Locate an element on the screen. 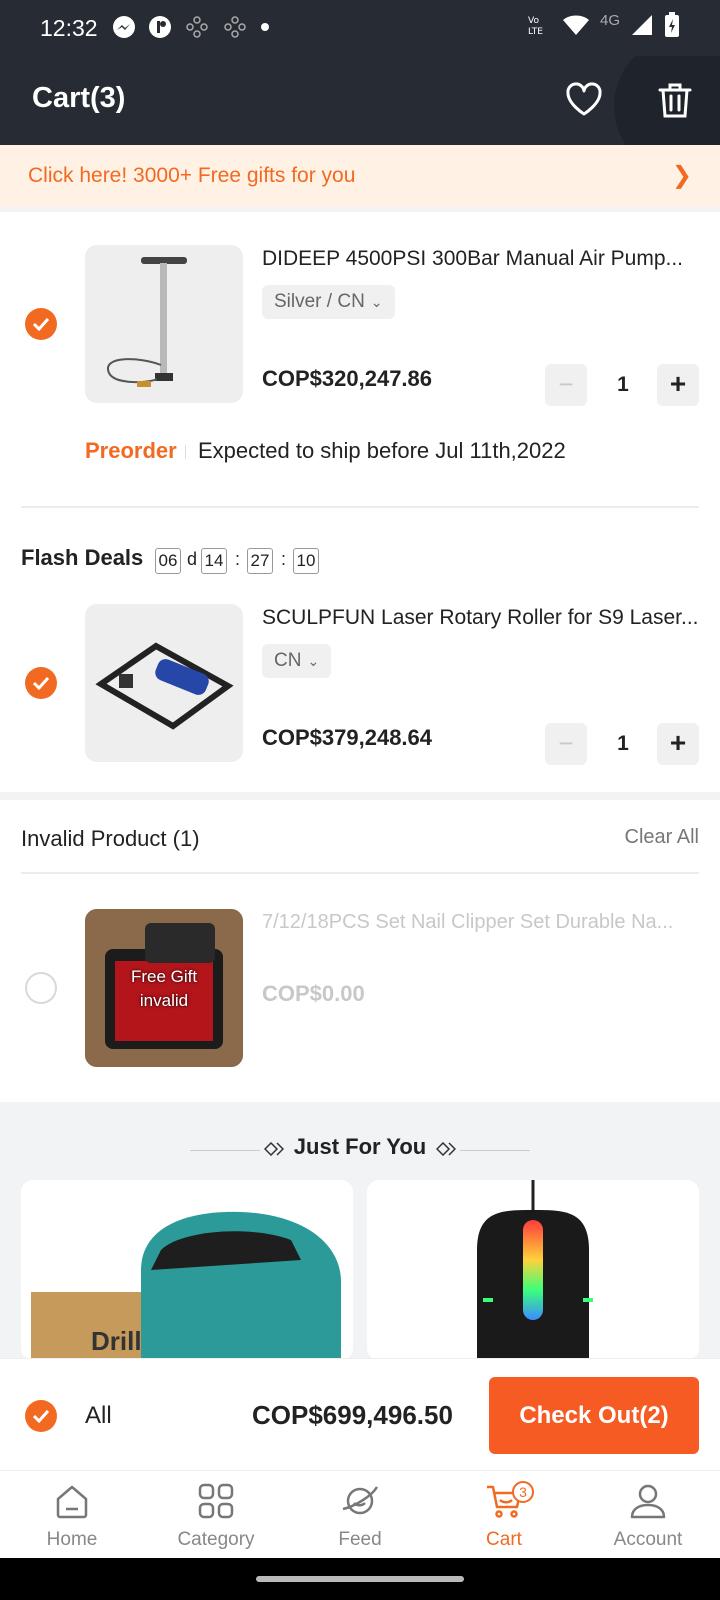  cart-header: Cart(3) is located at coordinates (360, 100).